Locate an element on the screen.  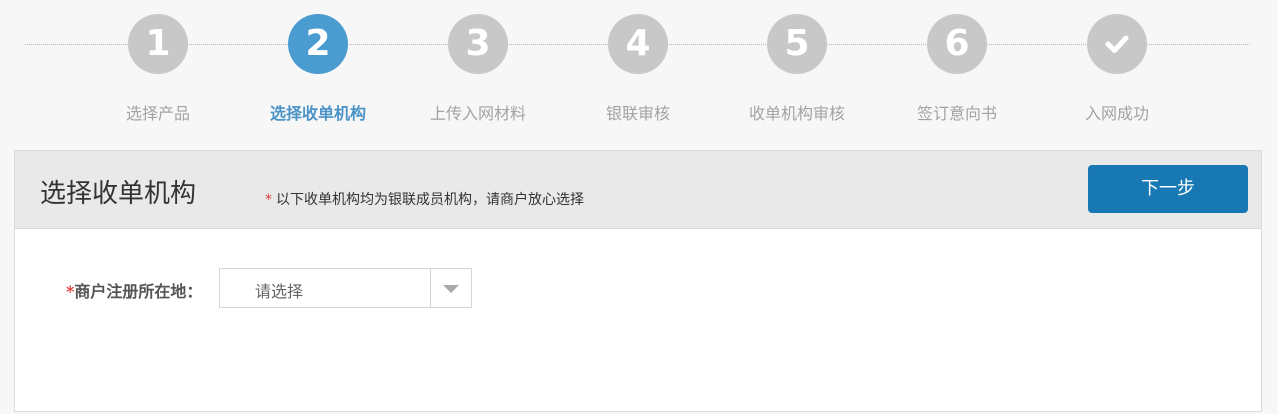
region-form-row: *商户注册所在地： 请选择 is located at coordinates (638, 288).